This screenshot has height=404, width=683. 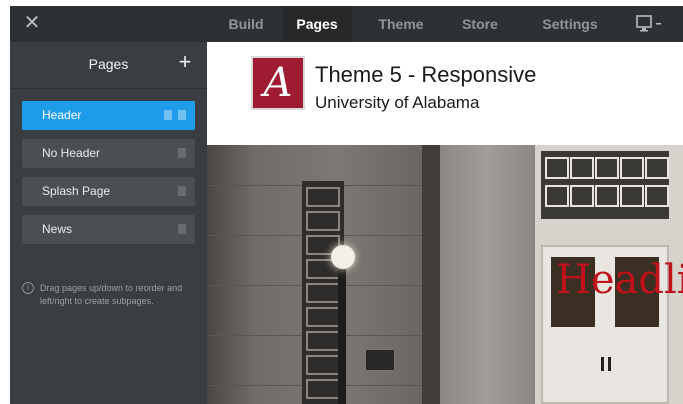 I want to click on page-item-label: No Header, so click(x=71, y=153).